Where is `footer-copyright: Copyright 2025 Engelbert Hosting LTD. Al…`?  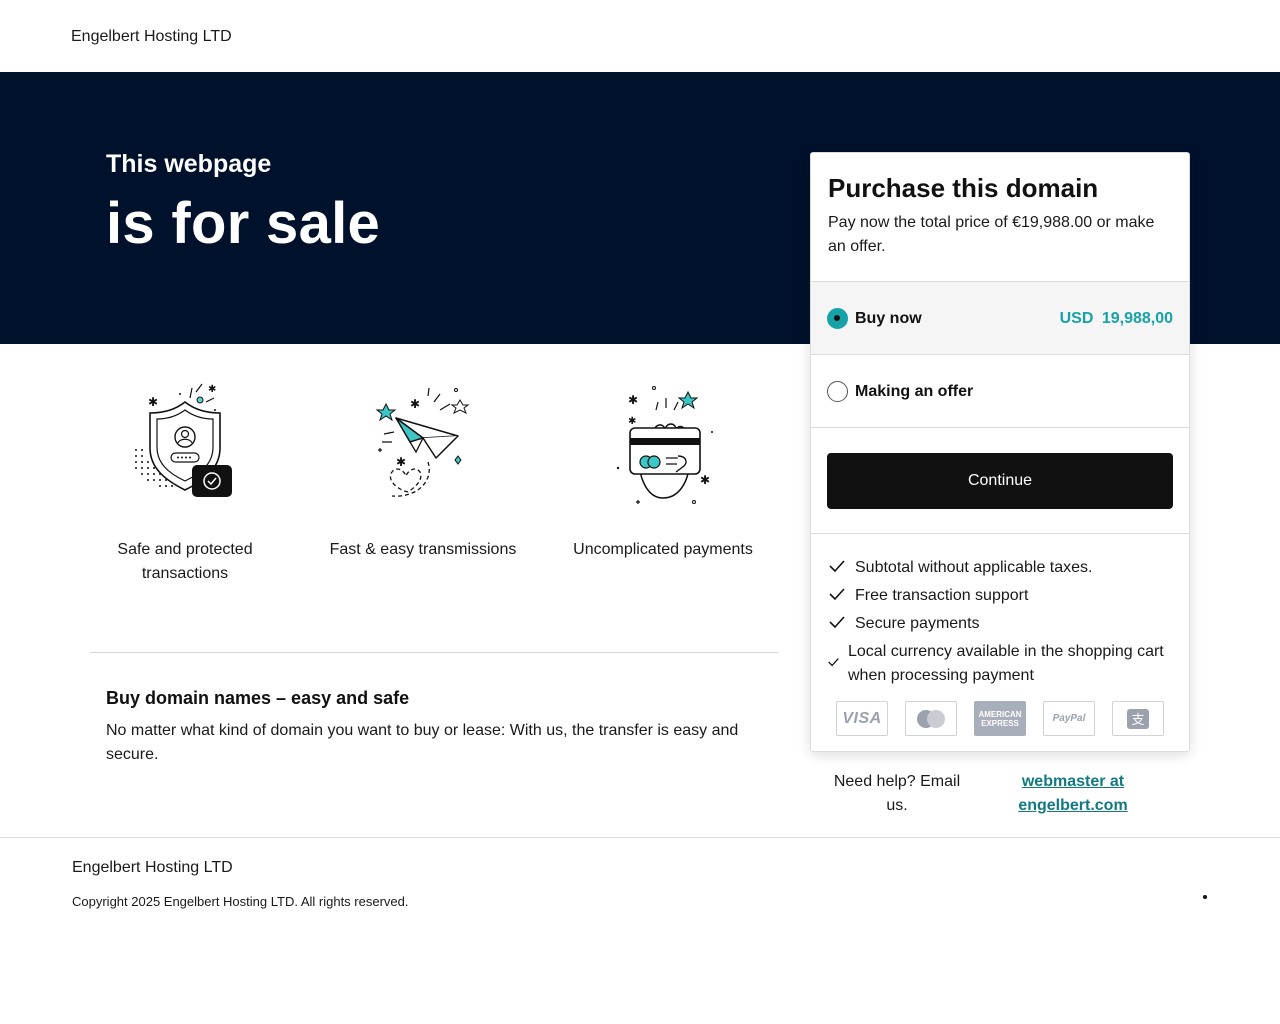
footer-copyright: Copyright 2025 Engelbert Hosting LTD. Al… is located at coordinates (240, 901).